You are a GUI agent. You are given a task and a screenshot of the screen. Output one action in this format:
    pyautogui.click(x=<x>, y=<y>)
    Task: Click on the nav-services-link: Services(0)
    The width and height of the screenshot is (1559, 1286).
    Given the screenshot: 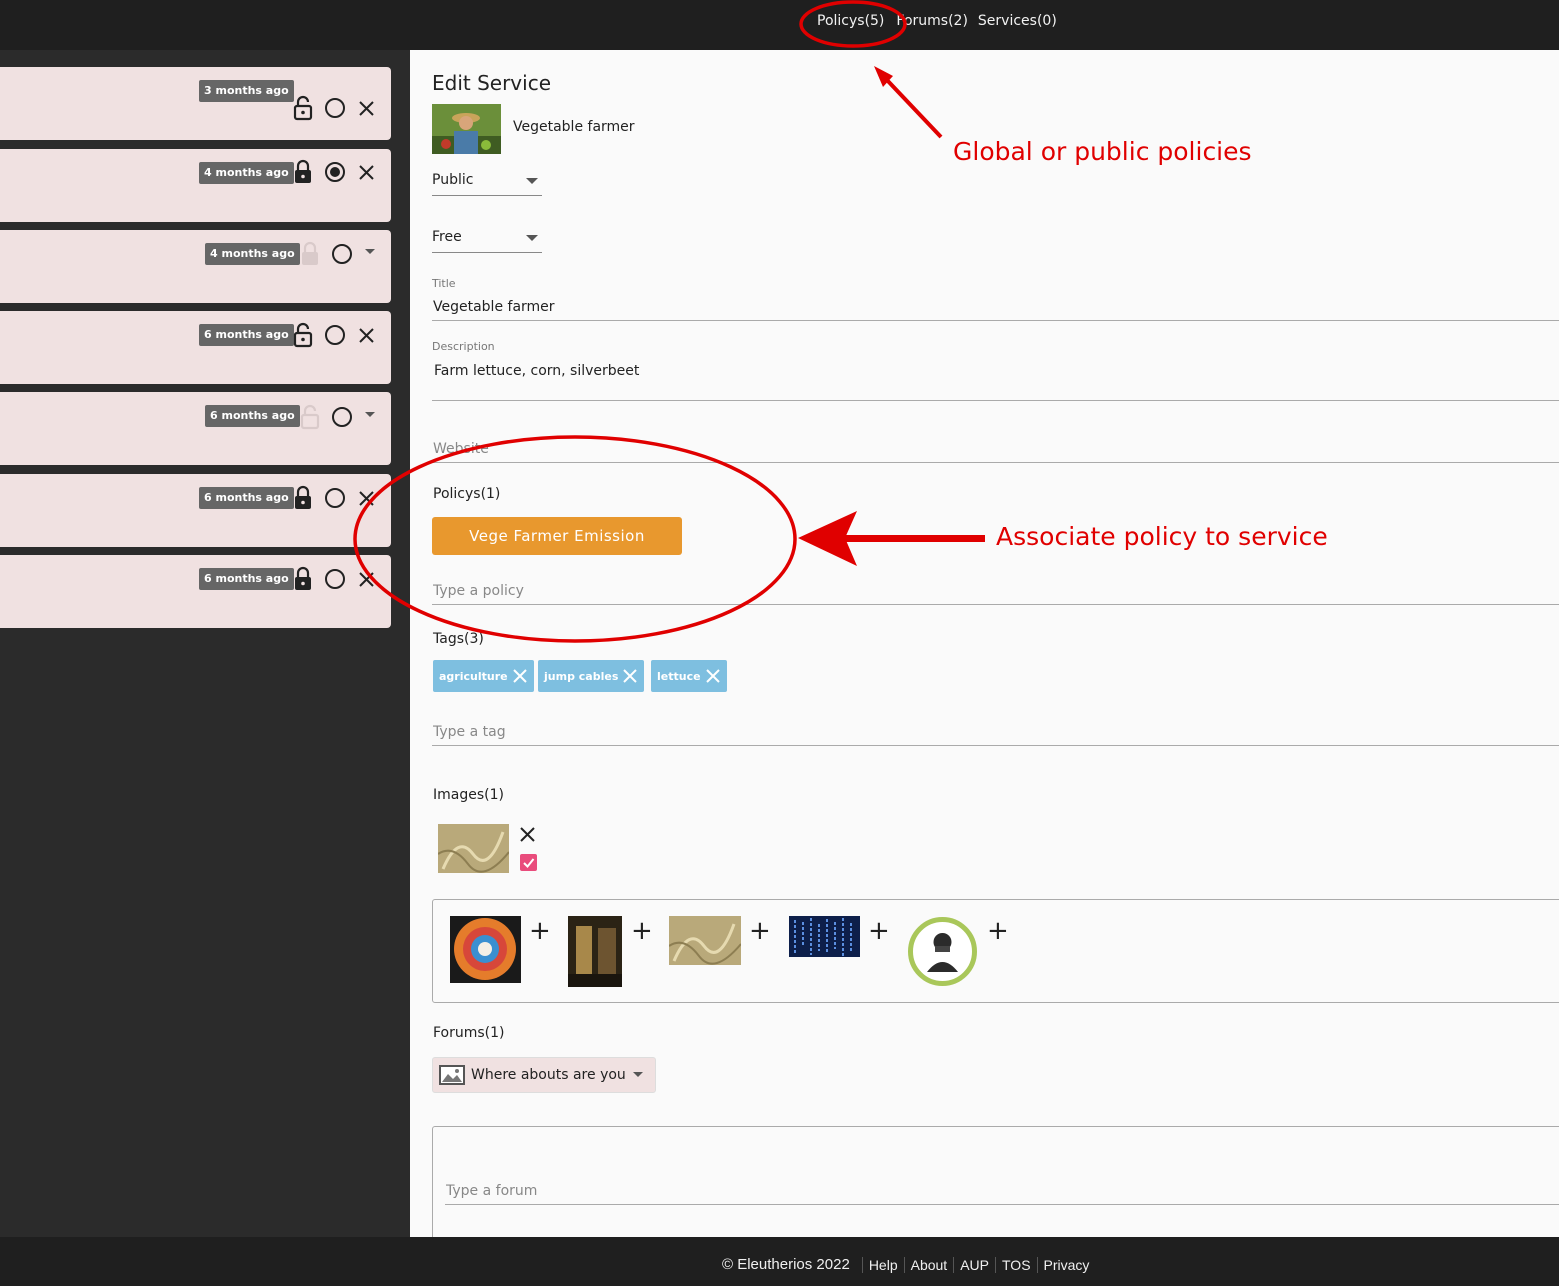 What is the action you would take?
    pyautogui.click(x=1017, y=21)
    